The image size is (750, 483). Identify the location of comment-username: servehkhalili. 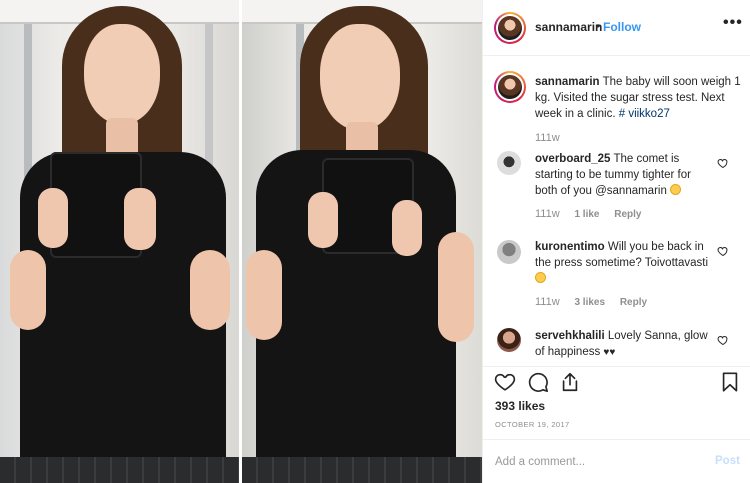
(570, 336).